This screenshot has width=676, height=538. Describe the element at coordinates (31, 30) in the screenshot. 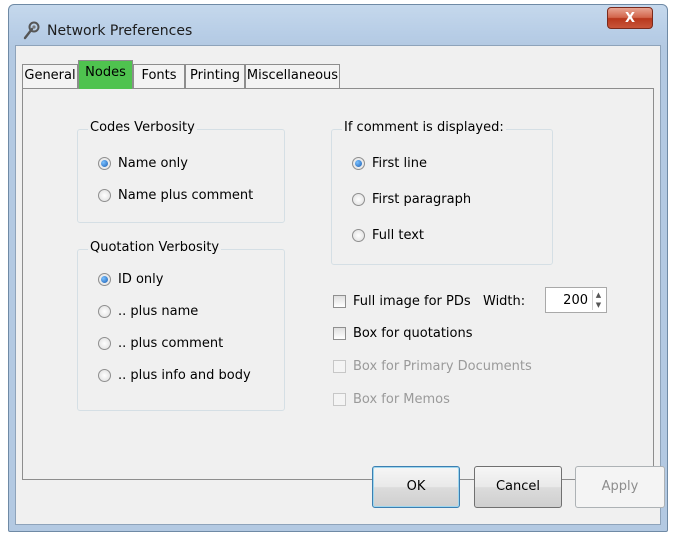

I see `network-preferences-icon` at that location.